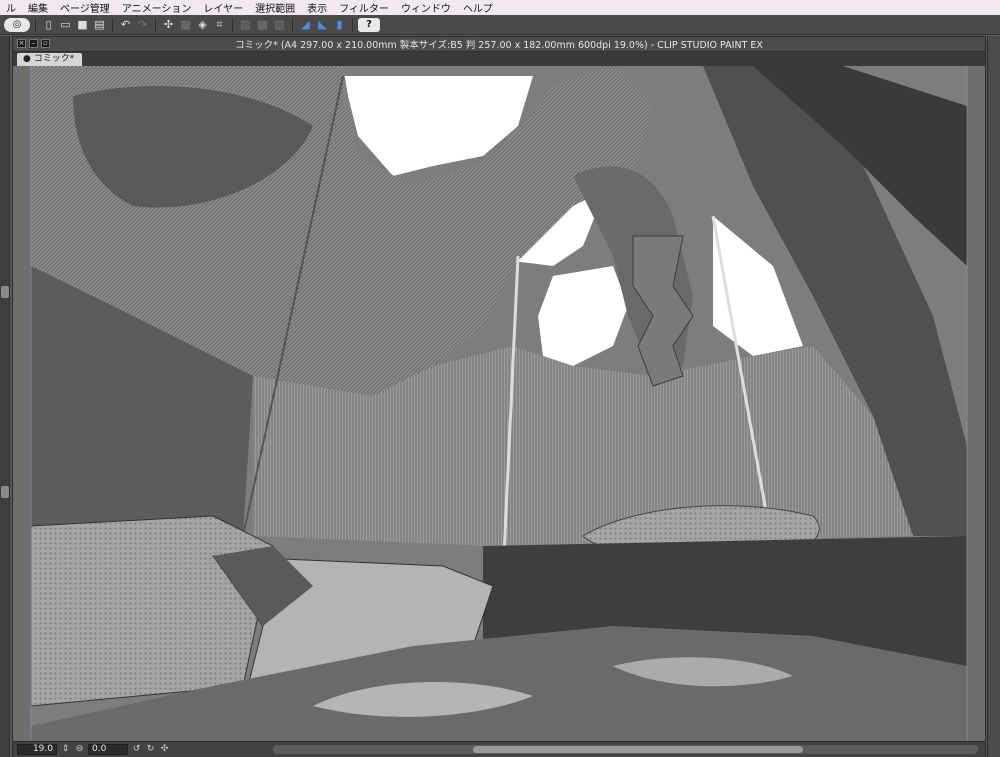  I want to click on zoom-out-icon: ⊖, so click(79, 749).